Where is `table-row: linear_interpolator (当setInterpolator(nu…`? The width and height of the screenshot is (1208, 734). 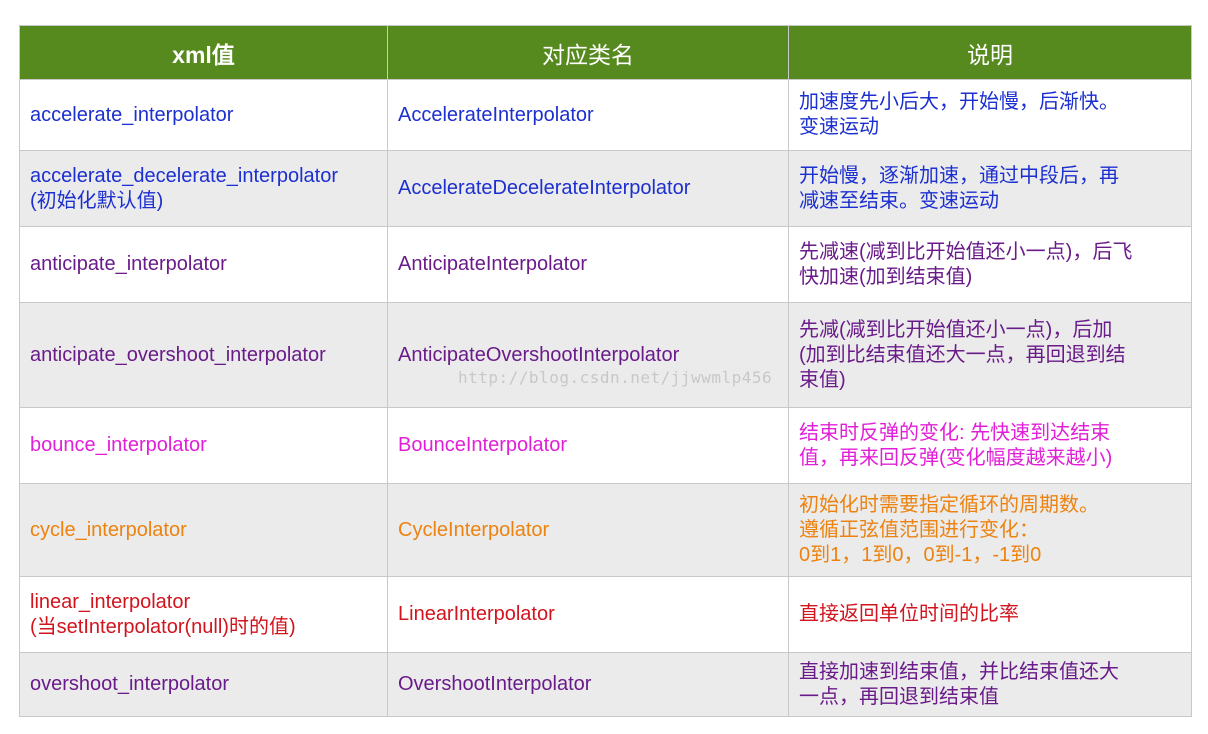
table-row: linear_interpolator (当setInterpolator(nu… is located at coordinates (605, 614).